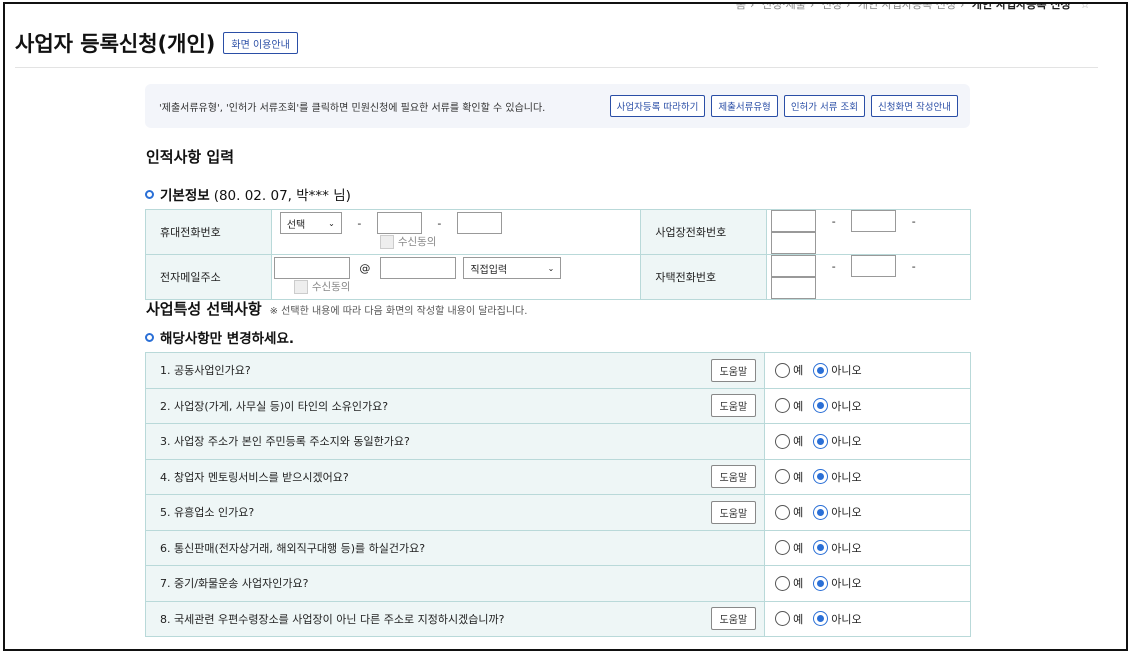  I want to click on question-row: 7. 중기/화물운송 사업자인가요? 예 아니오, so click(557, 583).